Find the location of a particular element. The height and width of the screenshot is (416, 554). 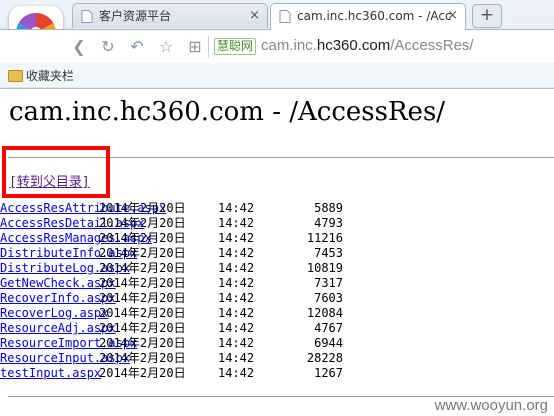

address-divider is located at coordinates (208, 47).